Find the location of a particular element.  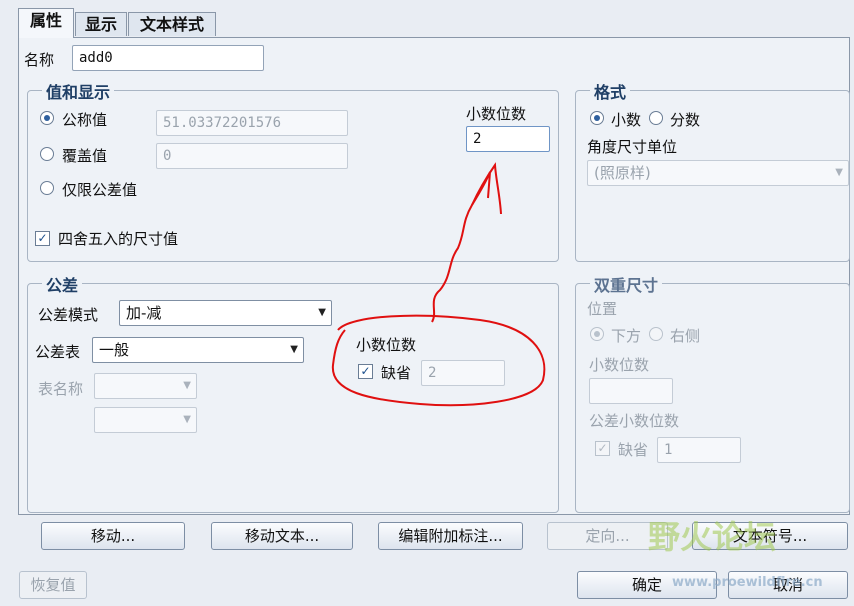

tab-properties: 属性 is located at coordinates (46, 23).